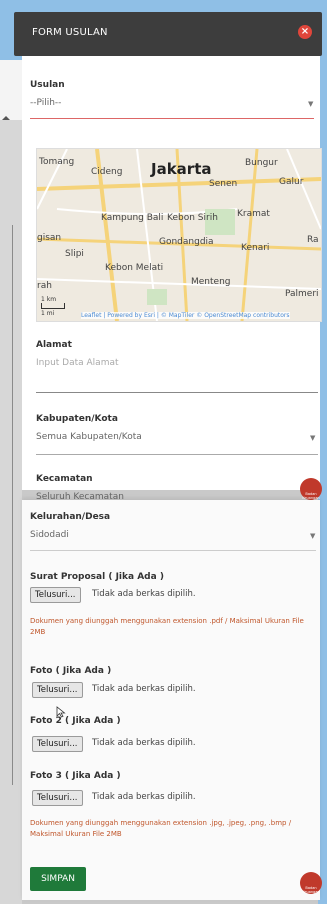  I want to click on kelurahan-select: Sidodadi, so click(49, 535).